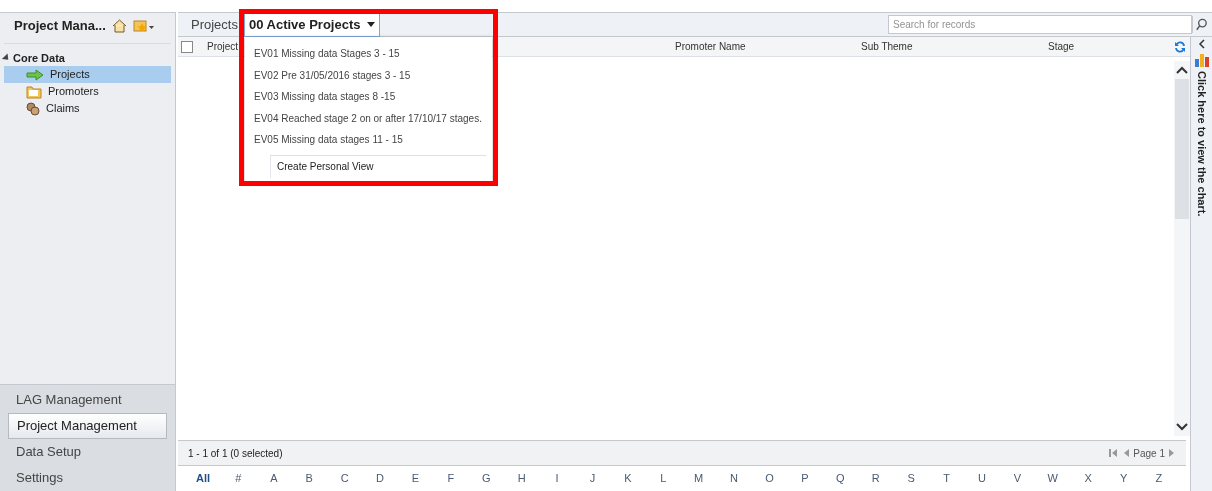 This screenshot has width=1212, height=491. I want to click on index-letter: Z, so click(1158, 478).